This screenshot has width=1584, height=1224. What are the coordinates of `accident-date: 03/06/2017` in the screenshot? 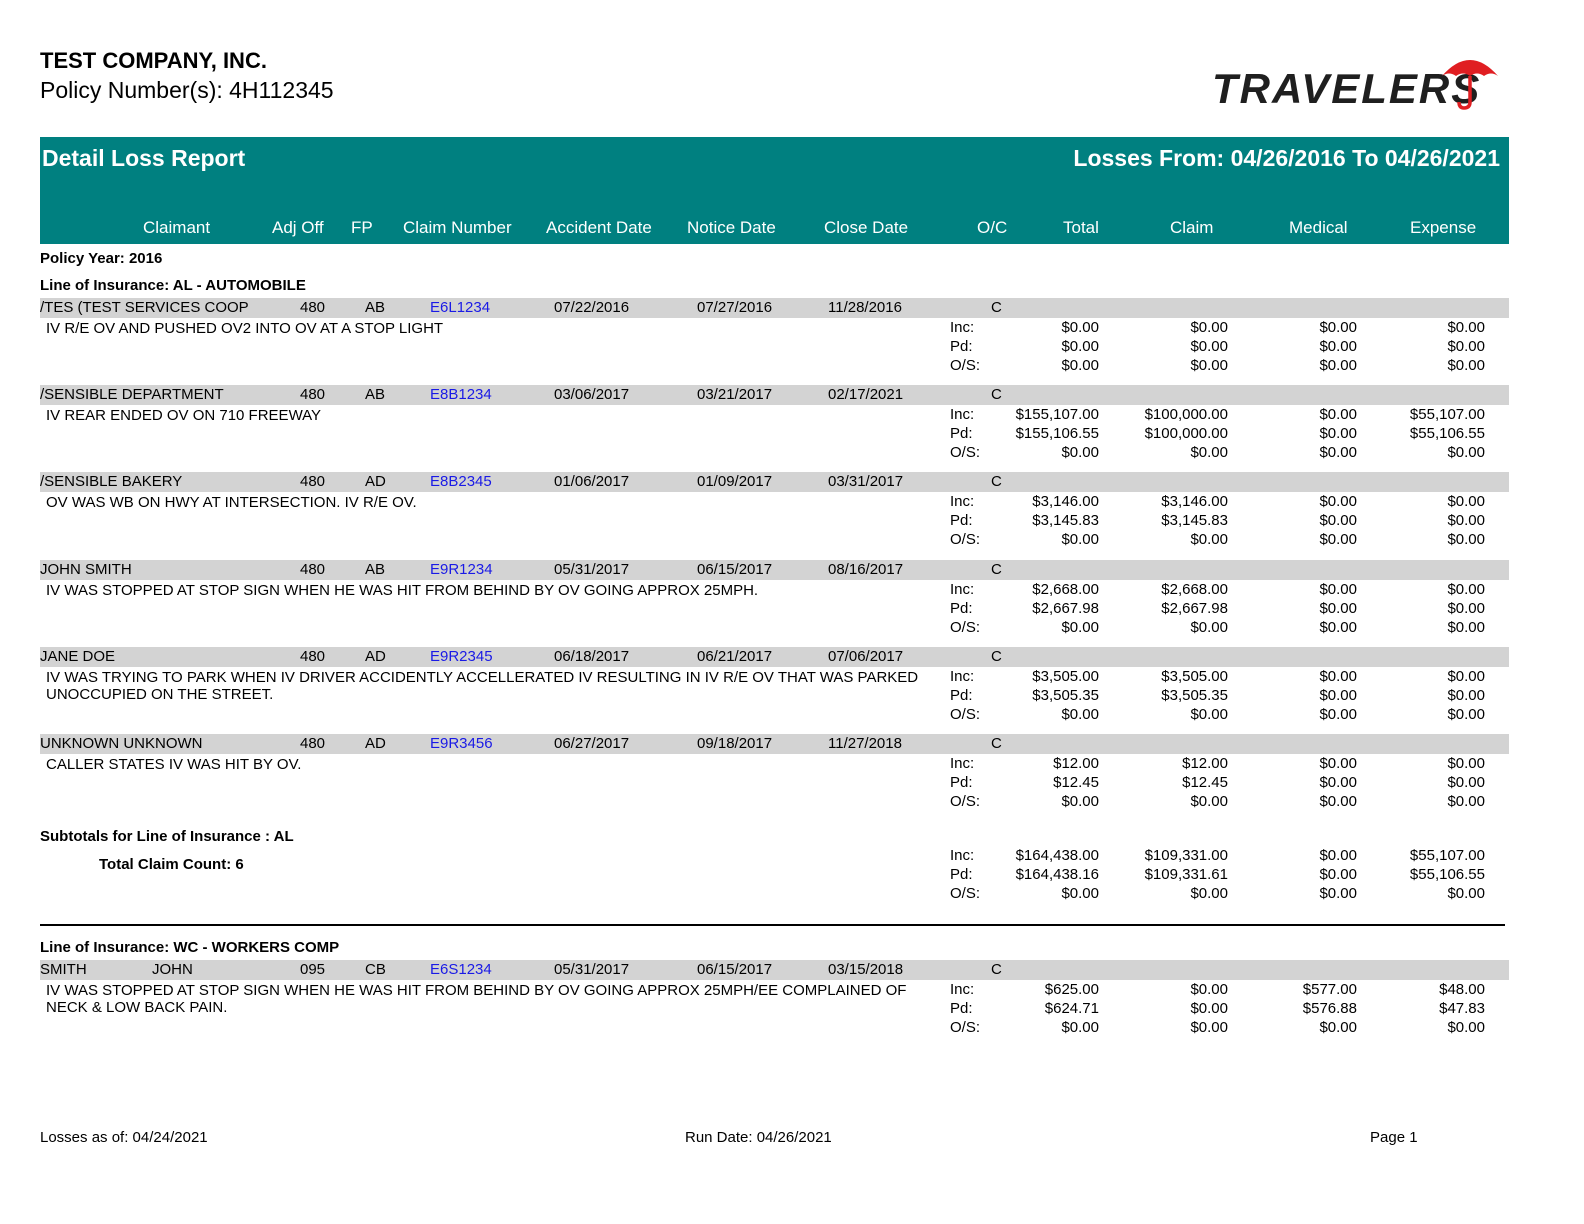 It's located at (592, 394).